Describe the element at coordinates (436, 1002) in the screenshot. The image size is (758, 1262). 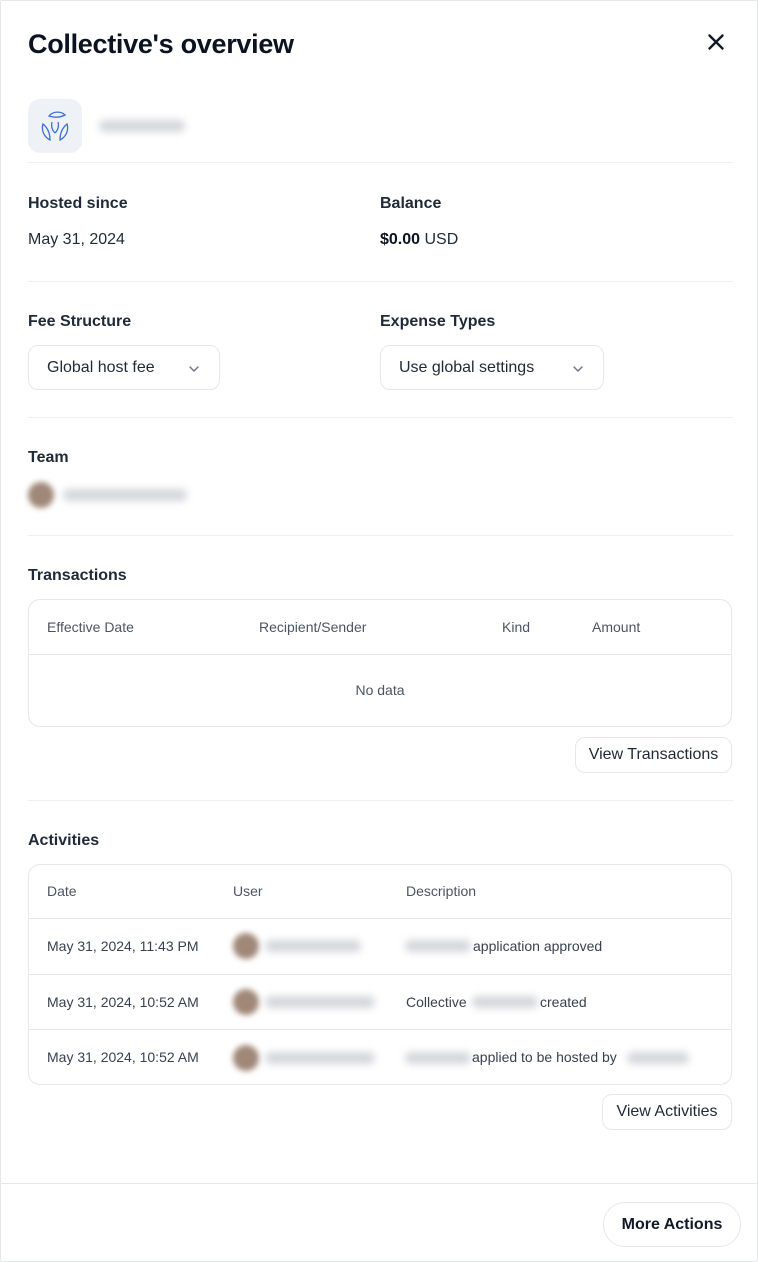
I see `activity-description-prefix: Collective` at that location.